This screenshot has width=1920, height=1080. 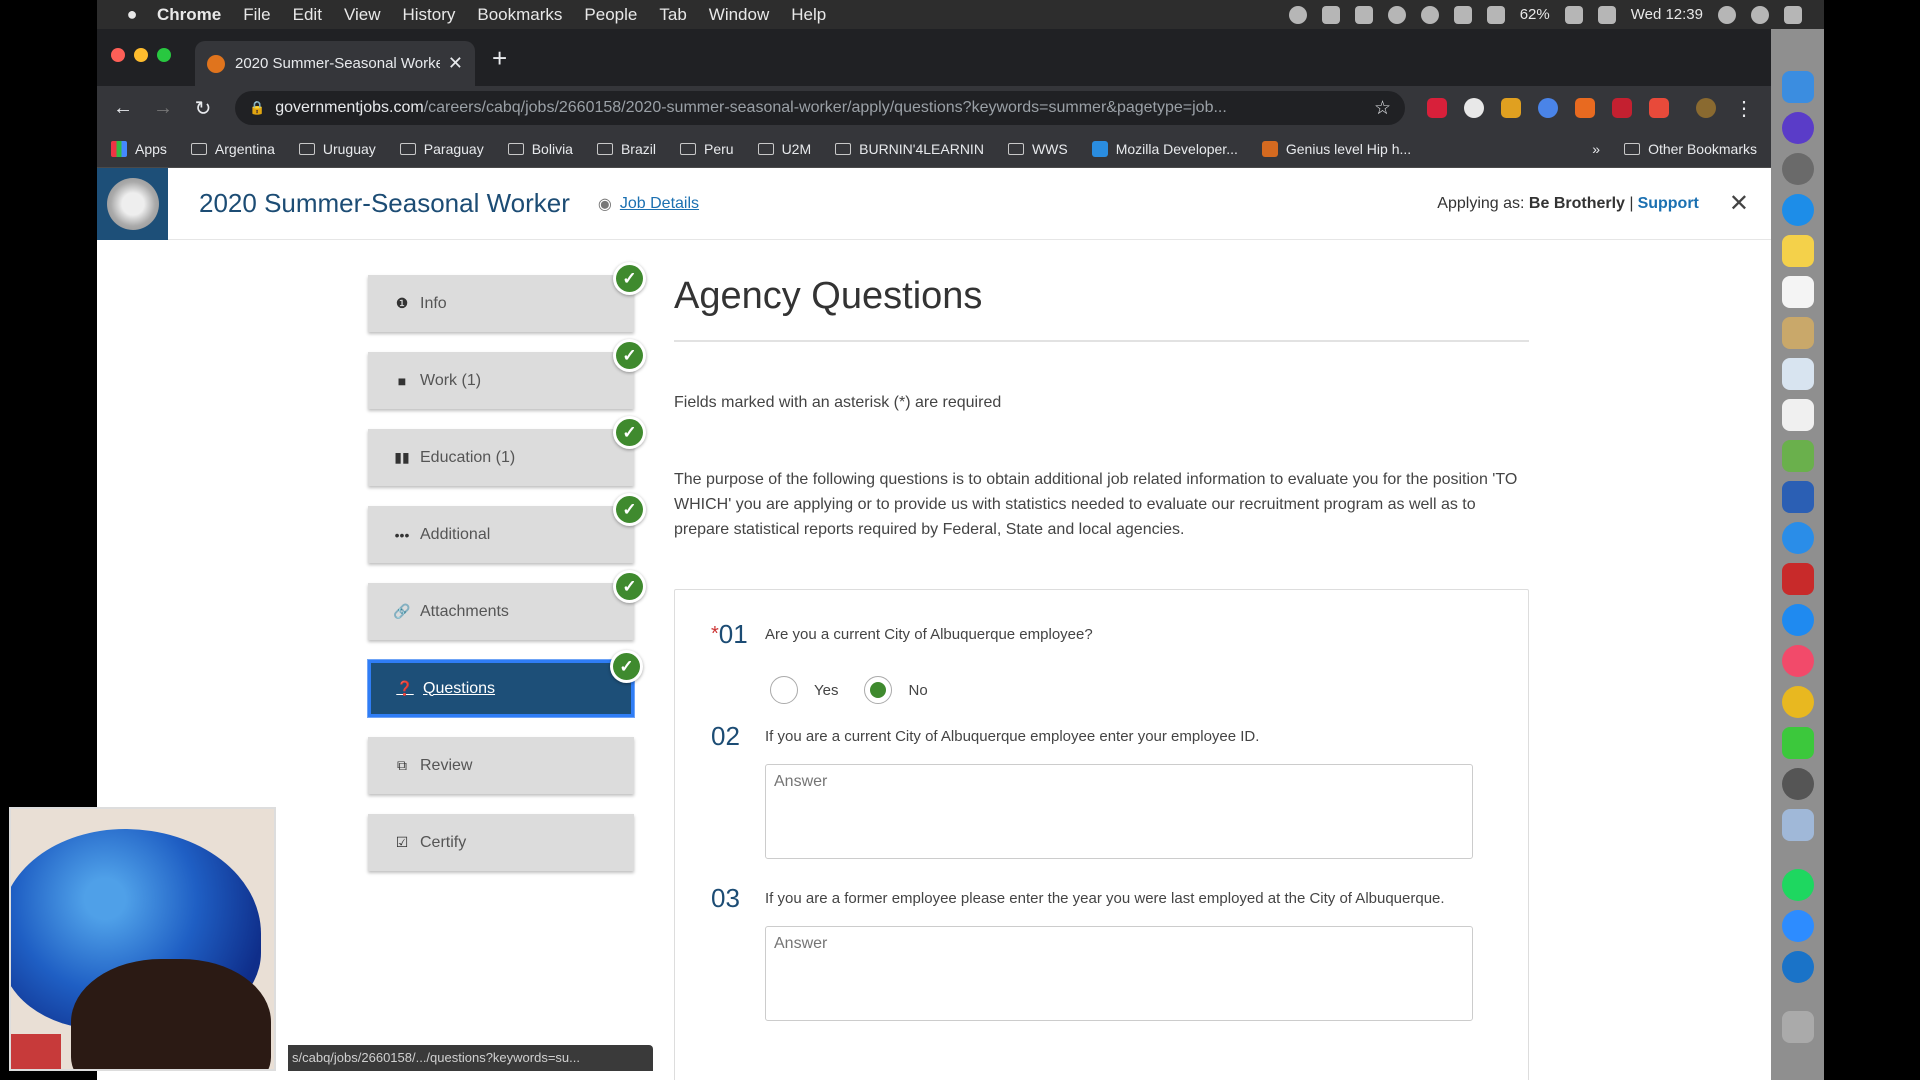 I want to click on zoom-window-button, so click(x=164, y=55).